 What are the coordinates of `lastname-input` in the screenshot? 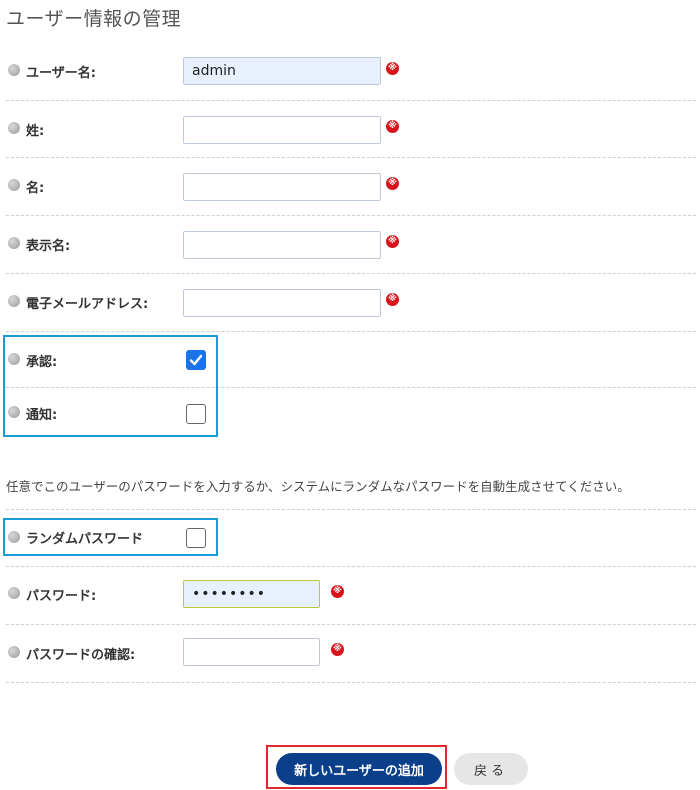 It's located at (282, 130).